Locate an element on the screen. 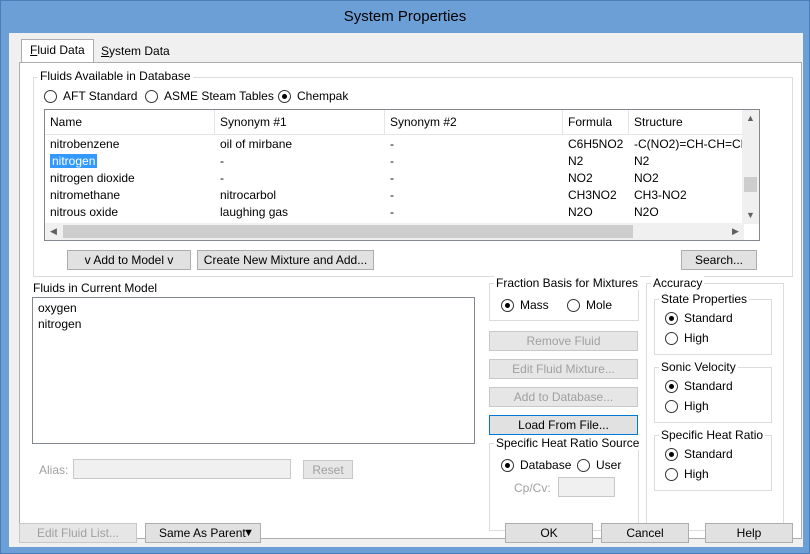  table-row-structure: CH3-NO2 is located at coordinates (686, 195).